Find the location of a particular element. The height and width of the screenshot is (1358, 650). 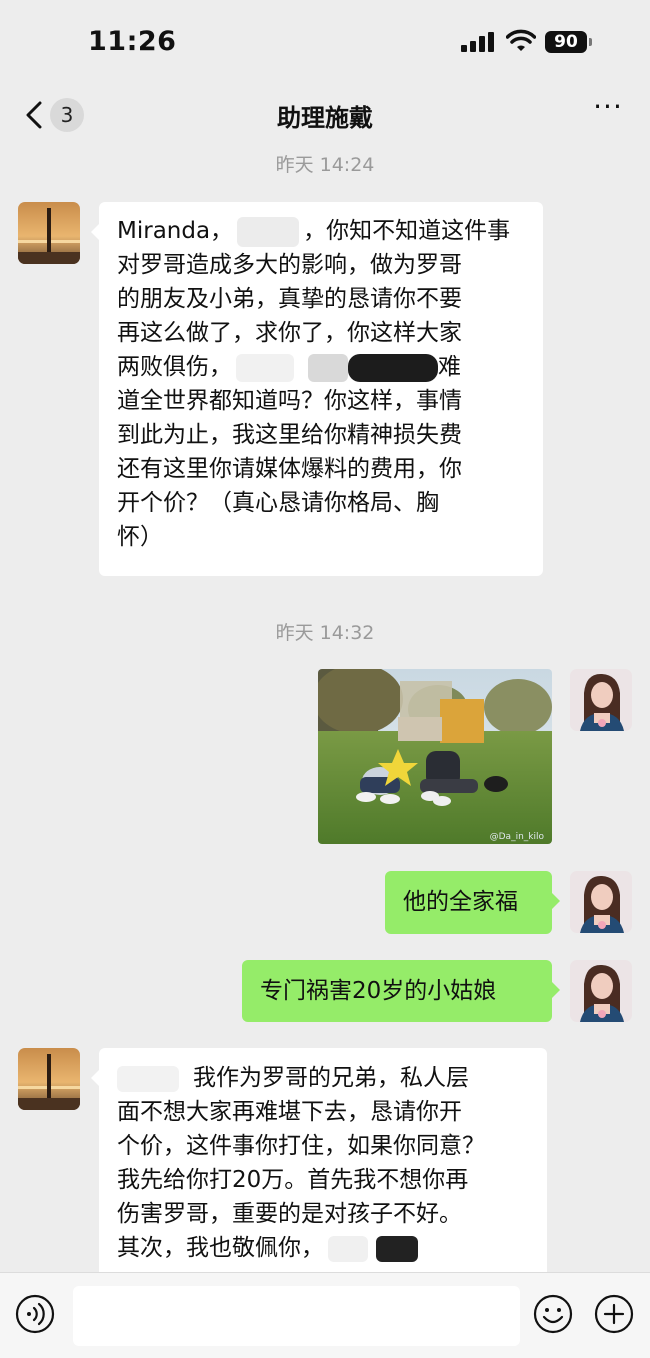

message-line: 的朋友及小弟，真挚的恳请你不要 is located at coordinates (289, 299).